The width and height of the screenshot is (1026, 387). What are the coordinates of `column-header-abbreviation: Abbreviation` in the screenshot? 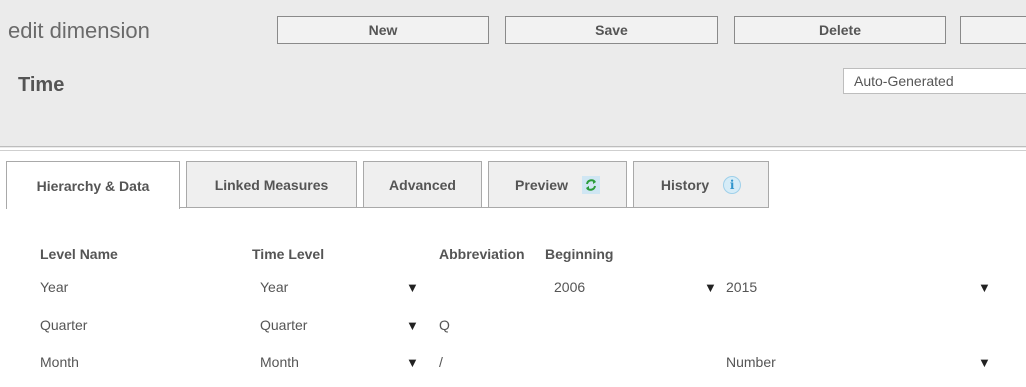 It's located at (482, 254).